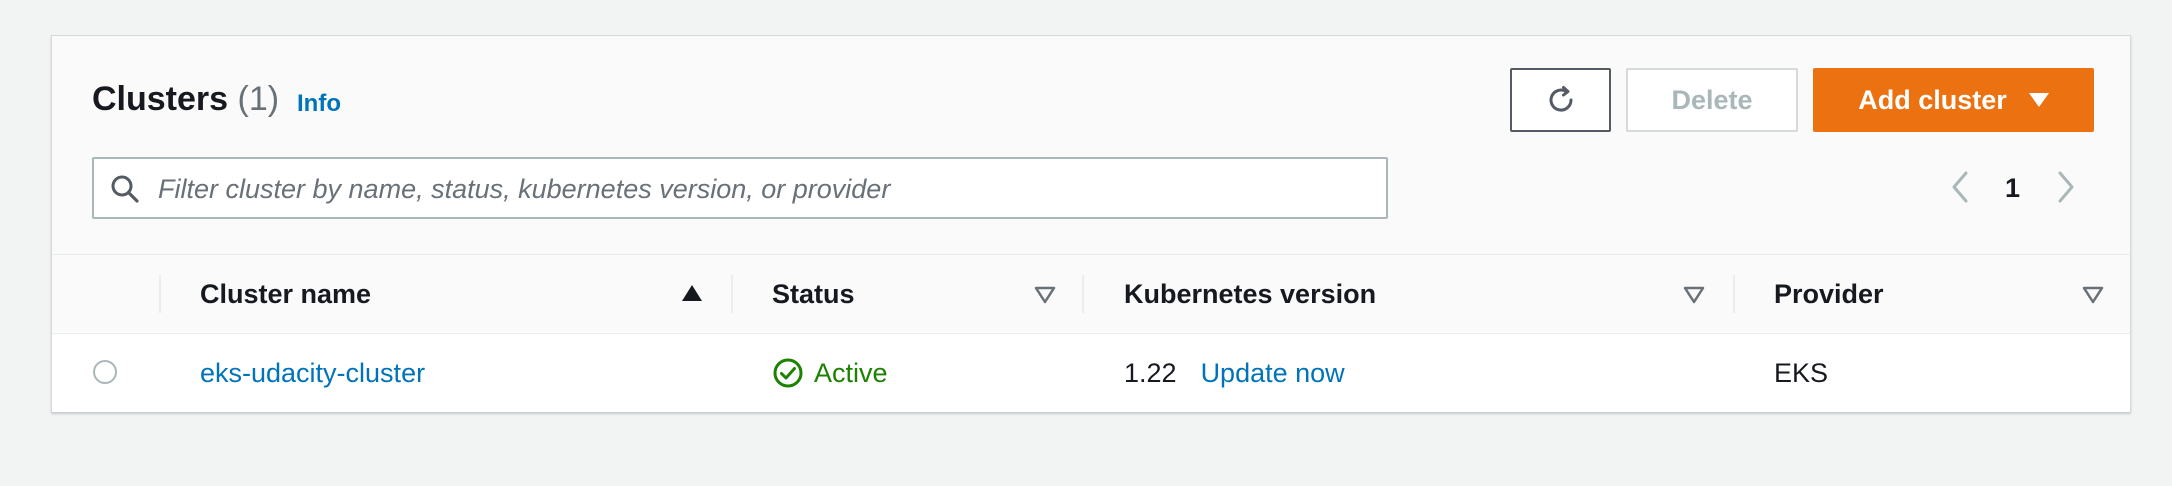  Describe the element at coordinates (105, 372) in the screenshot. I see `row-select-radio` at that location.